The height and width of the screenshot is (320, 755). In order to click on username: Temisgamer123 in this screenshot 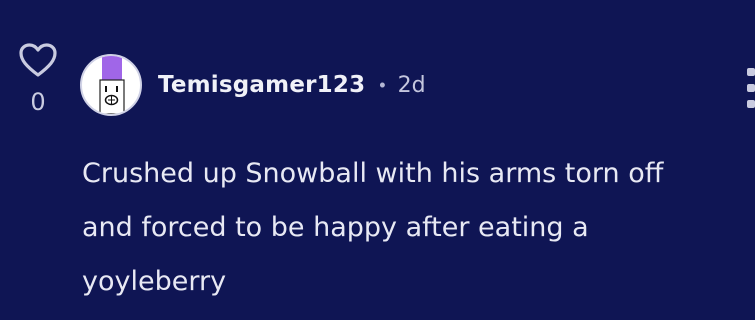, I will do `click(261, 85)`.